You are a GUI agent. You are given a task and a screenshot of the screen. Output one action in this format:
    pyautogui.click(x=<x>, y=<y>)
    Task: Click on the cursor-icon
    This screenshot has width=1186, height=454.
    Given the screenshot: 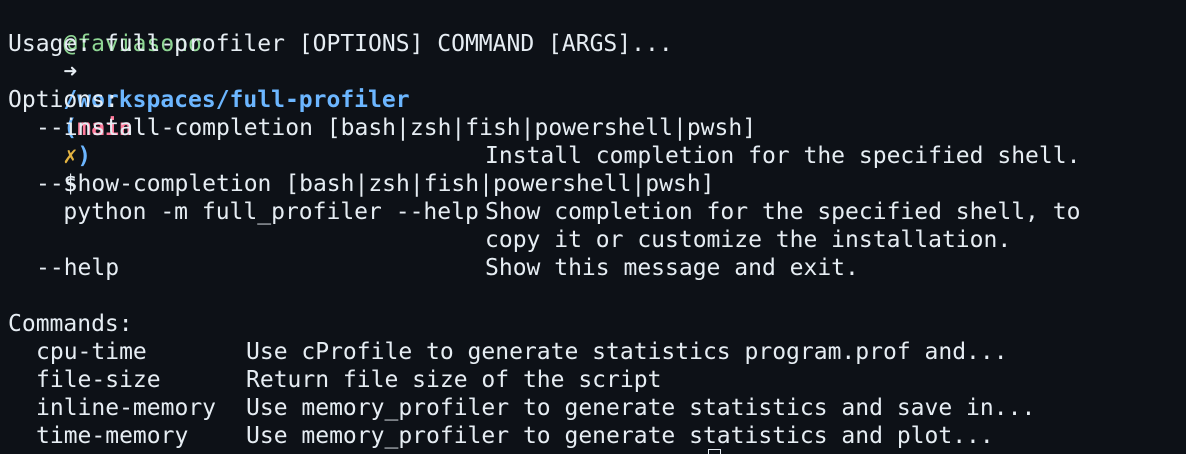 What is the action you would take?
    pyautogui.click(x=714, y=451)
    